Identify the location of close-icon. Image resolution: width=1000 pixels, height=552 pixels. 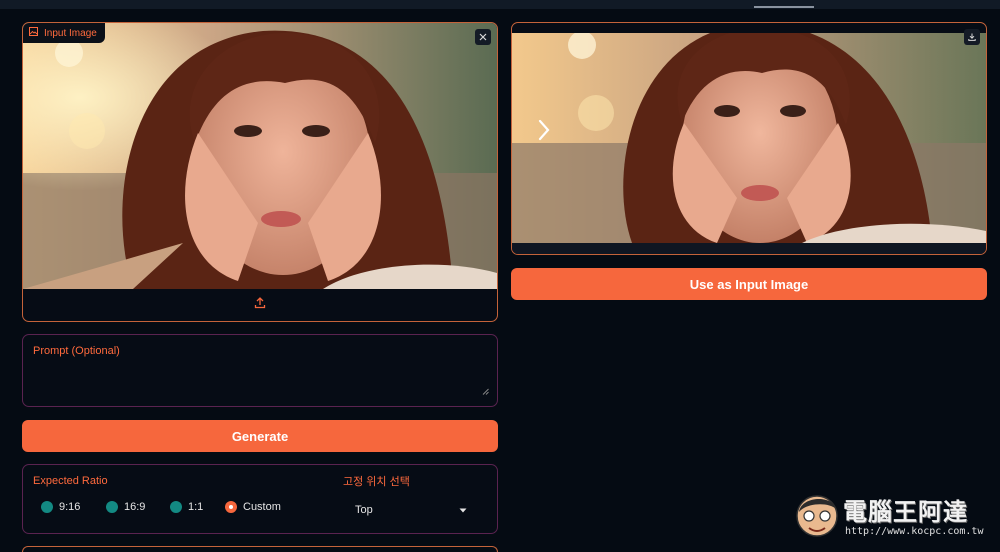
(483, 37).